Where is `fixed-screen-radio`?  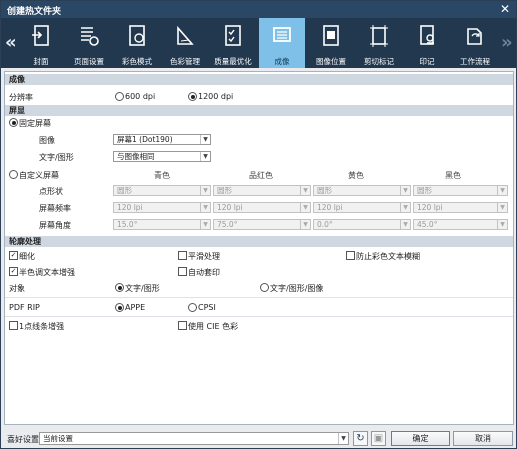
fixed-screen-radio is located at coordinates (13, 122).